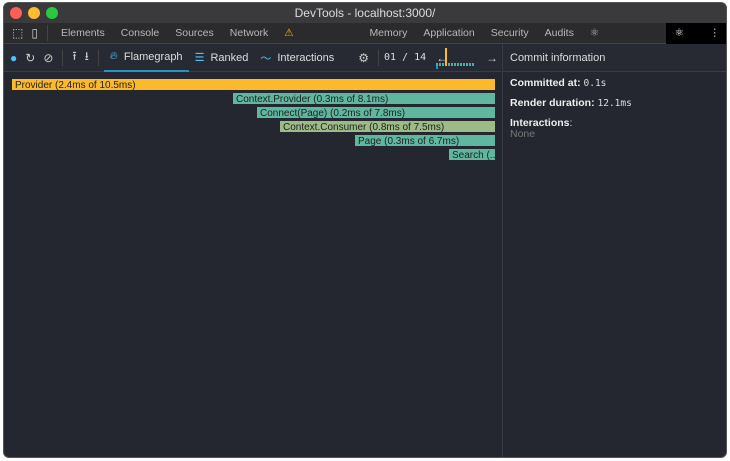 The width and height of the screenshot is (730, 461). What do you see at coordinates (146, 58) in the screenshot?
I see `tab-flamegraph: 🔥︎ Flamegraph` at bounding box center [146, 58].